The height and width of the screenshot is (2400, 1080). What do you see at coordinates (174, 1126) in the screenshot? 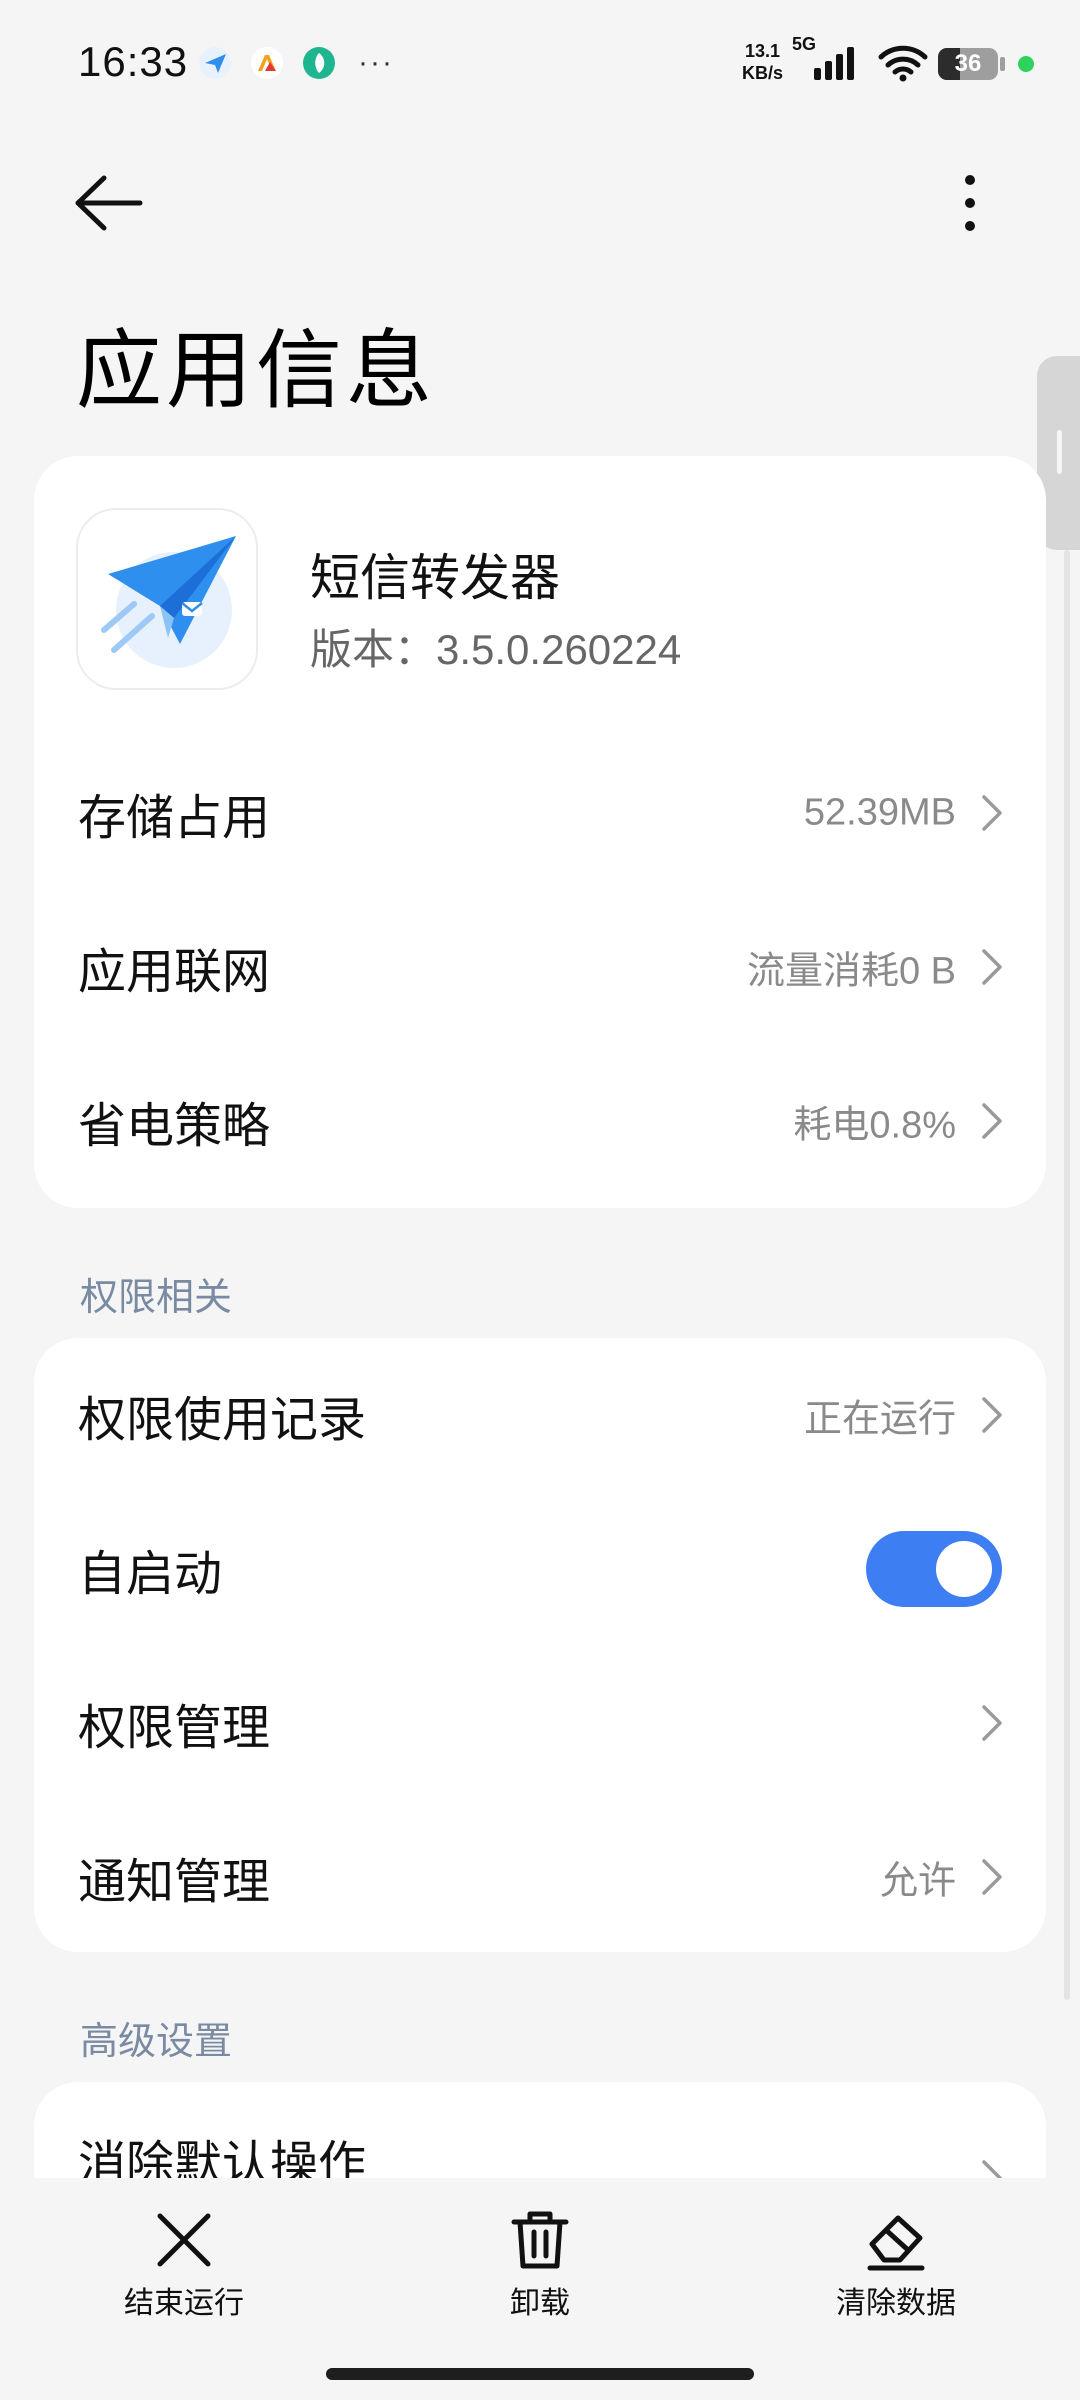
I see `battery-policy-label: 省电策略` at bounding box center [174, 1126].